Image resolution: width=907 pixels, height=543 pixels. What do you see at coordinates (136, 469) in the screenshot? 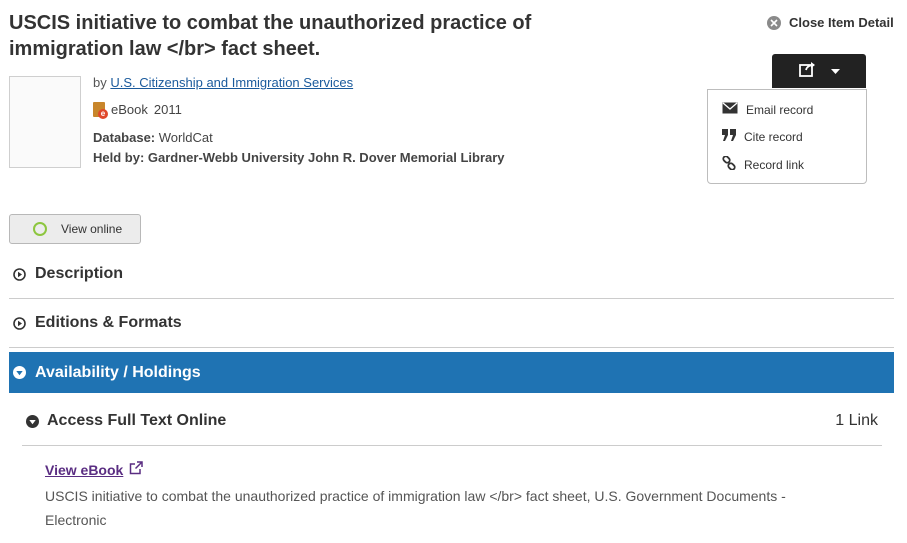
I see `external-link-icon` at bounding box center [136, 469].